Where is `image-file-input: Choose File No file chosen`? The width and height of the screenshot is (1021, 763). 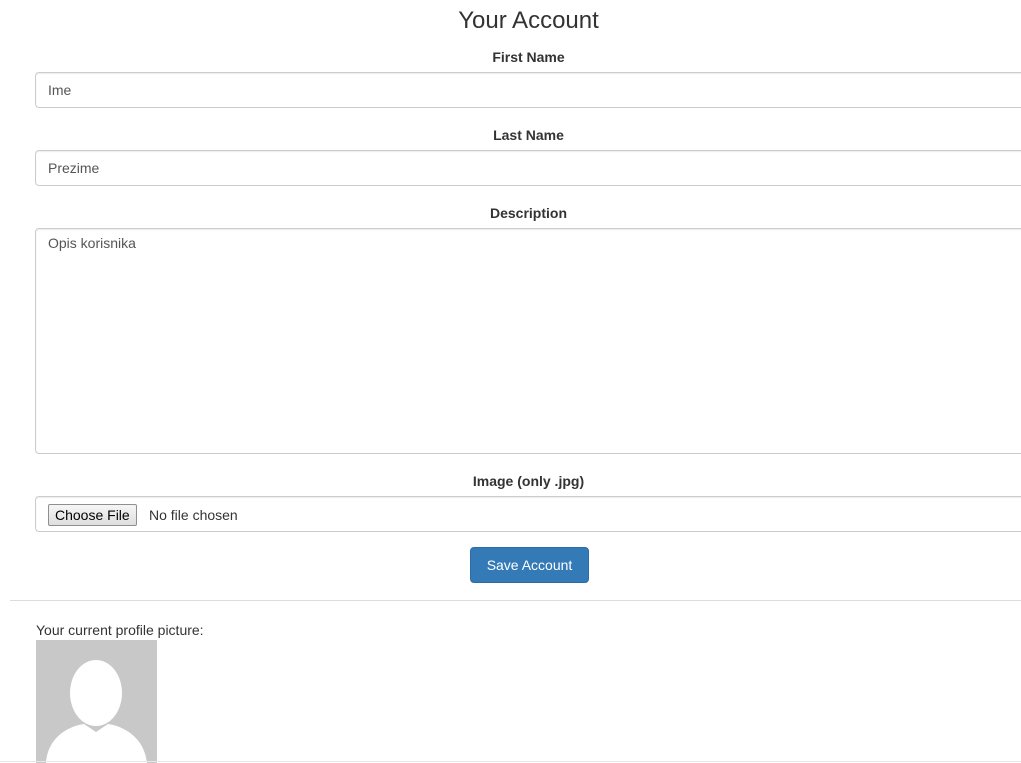 image-file-input: Choose File No file chosen is located at coordinates (528, 514).